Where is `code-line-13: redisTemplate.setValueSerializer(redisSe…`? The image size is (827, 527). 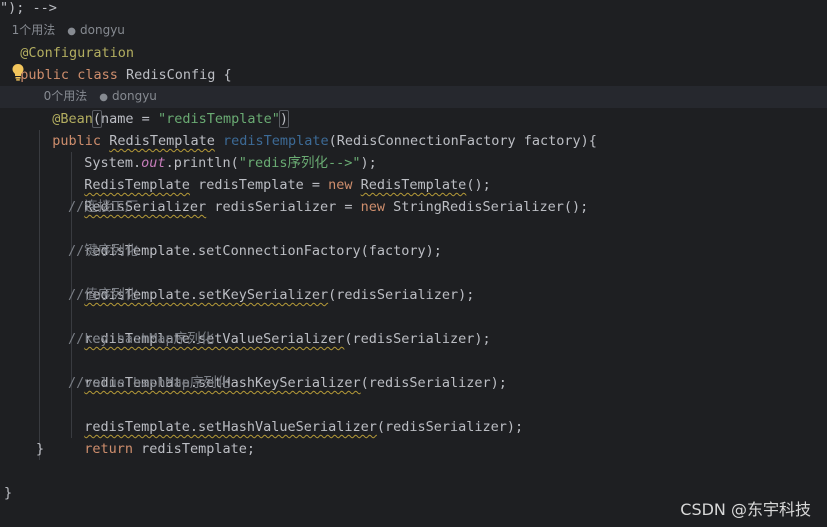 code-line-13: redisTemplate.setValueSerializer(redisSe… is located at coordinates (279, 326).